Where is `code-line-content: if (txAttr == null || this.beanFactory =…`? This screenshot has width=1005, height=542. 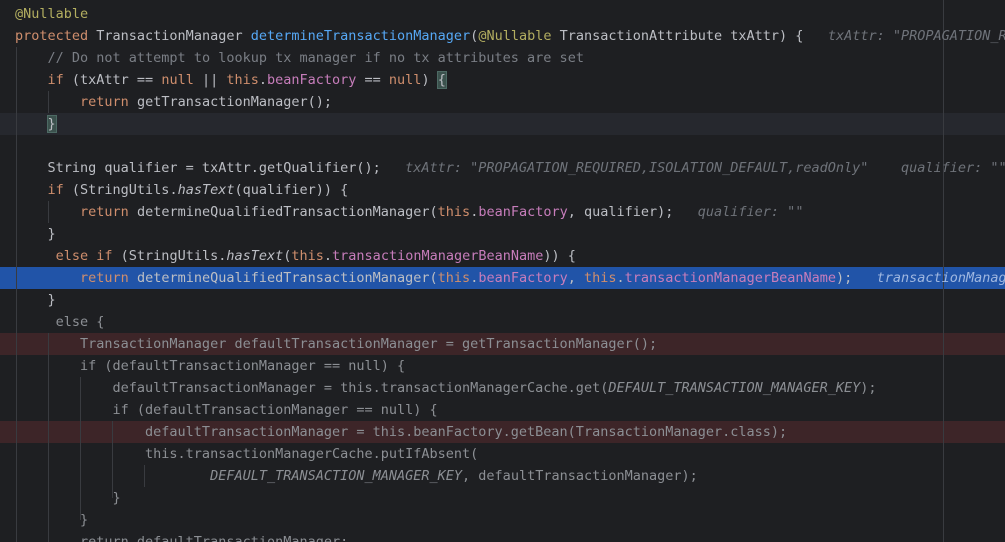 code-line-content: if (txAttr == null || this.beanFactory =… is located at coordinates (231, 80).